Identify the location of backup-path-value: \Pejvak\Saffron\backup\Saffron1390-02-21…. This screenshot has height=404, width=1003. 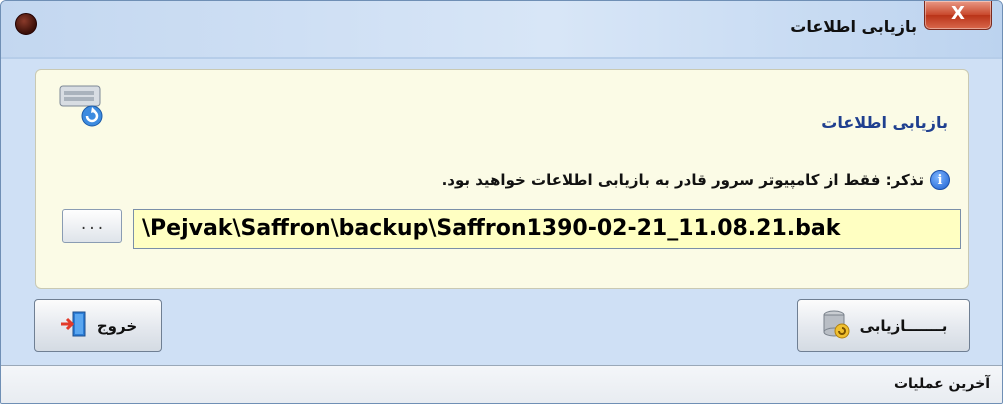
(491, 228).